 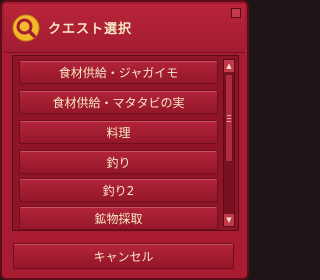 I want to click on quest-item-potato: 食材供給・ジャガイモ, so click(x=118, y=72).